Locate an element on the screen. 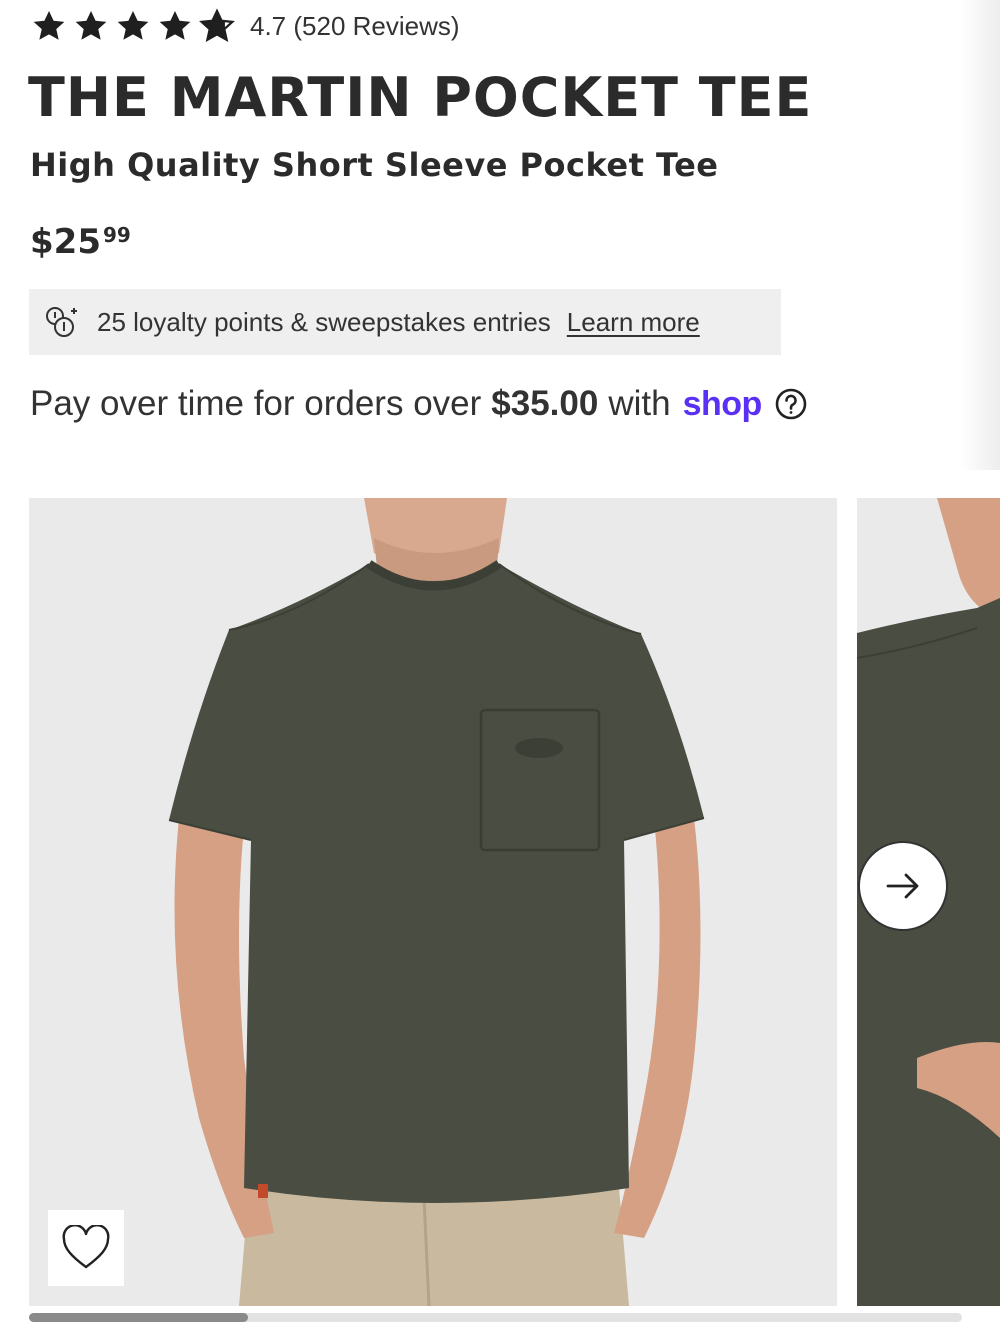  arrow-right-icon is located at coordinates (902, 886).